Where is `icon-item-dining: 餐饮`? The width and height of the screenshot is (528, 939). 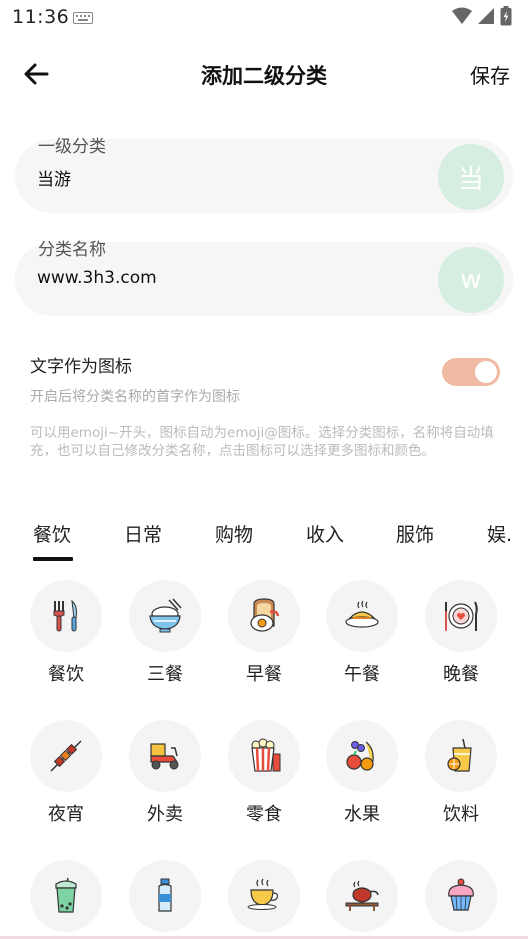
icon-item-dining: 餐饮 is located at coordinates (66, 633).